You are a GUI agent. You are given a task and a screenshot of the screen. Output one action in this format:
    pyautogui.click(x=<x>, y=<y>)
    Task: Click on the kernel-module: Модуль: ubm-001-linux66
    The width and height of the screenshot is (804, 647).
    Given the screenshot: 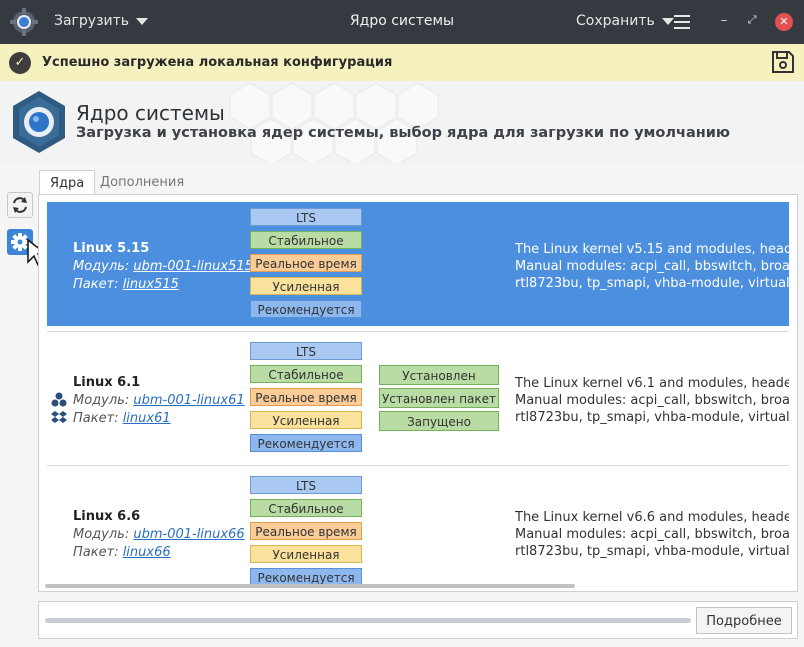 What is the action you would take?
    pyautogui.click(x=159, y=534)
    